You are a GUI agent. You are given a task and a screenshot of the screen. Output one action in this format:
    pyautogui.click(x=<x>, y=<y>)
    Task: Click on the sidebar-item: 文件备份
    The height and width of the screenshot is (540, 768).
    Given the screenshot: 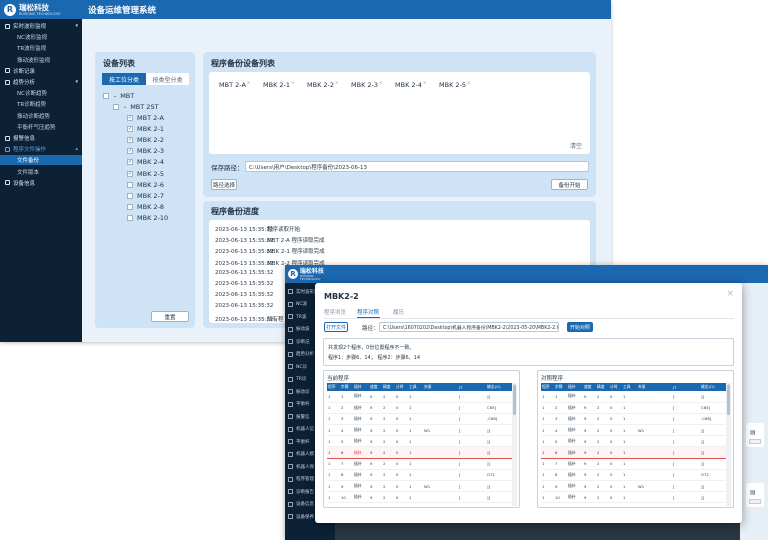 What is the action you would take?
    pyautogui.click(x=41, y=160)
    